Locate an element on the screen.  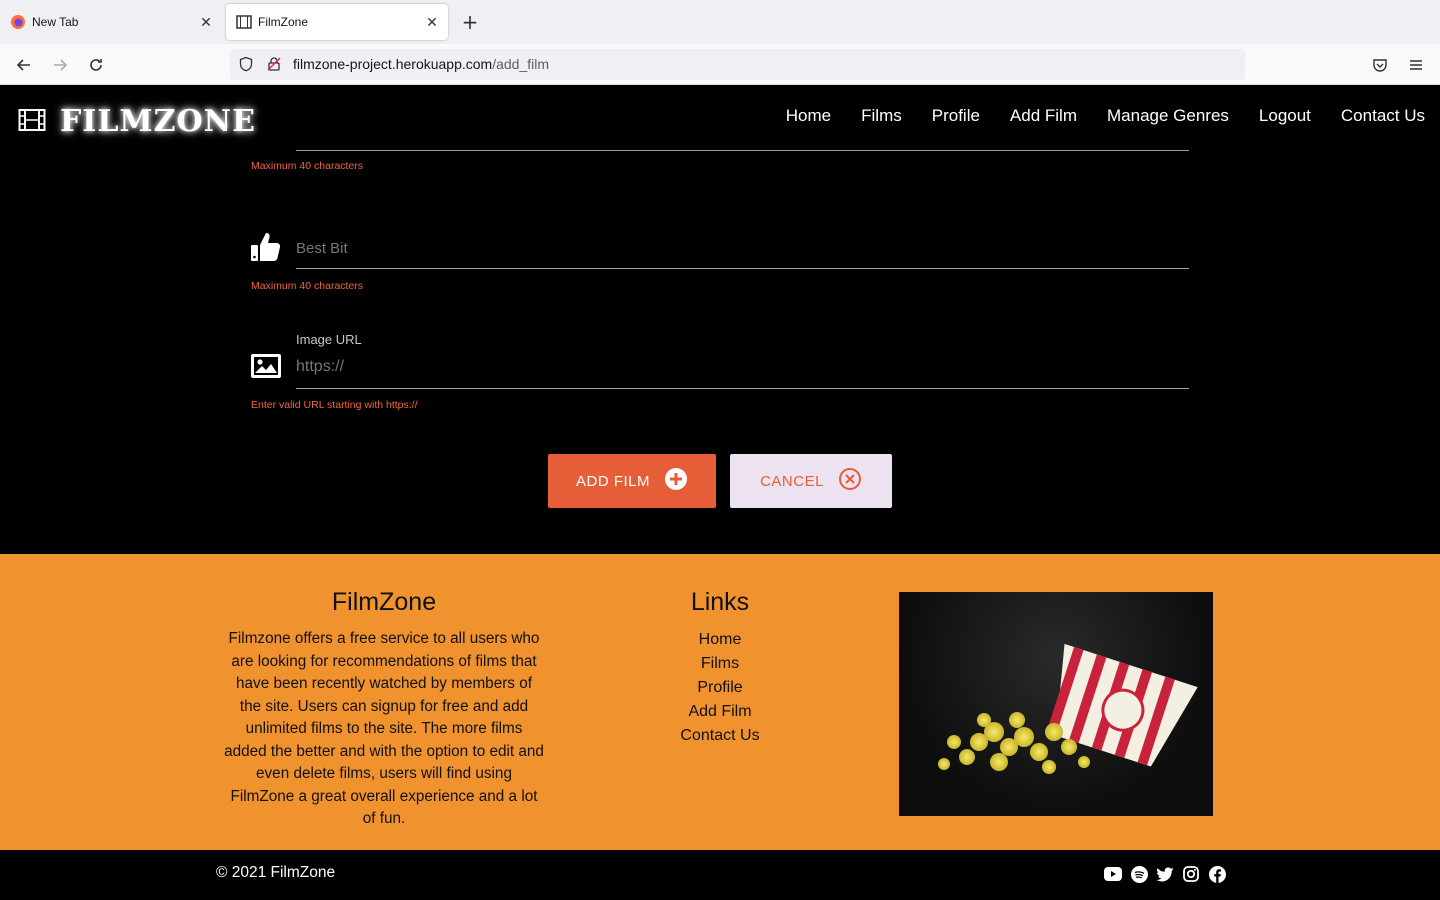
twitter-icon is located at coordinates (1165, 874).